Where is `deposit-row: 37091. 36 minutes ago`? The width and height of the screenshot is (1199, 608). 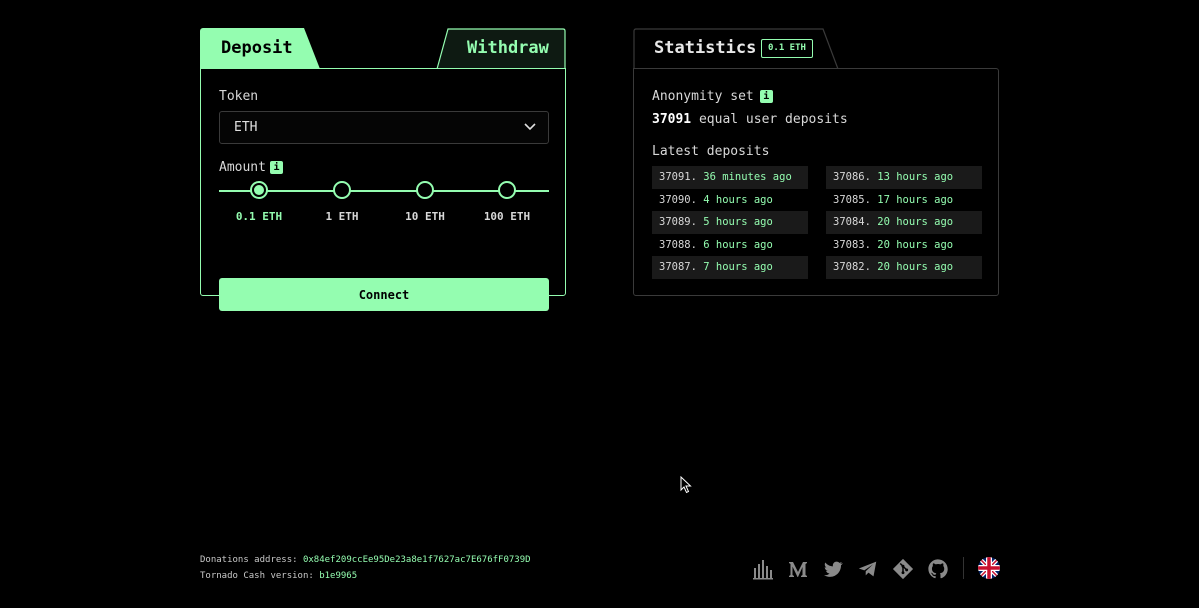 deposit-row: 37091. 36 minutes ago is located at coordinates (730, 177).